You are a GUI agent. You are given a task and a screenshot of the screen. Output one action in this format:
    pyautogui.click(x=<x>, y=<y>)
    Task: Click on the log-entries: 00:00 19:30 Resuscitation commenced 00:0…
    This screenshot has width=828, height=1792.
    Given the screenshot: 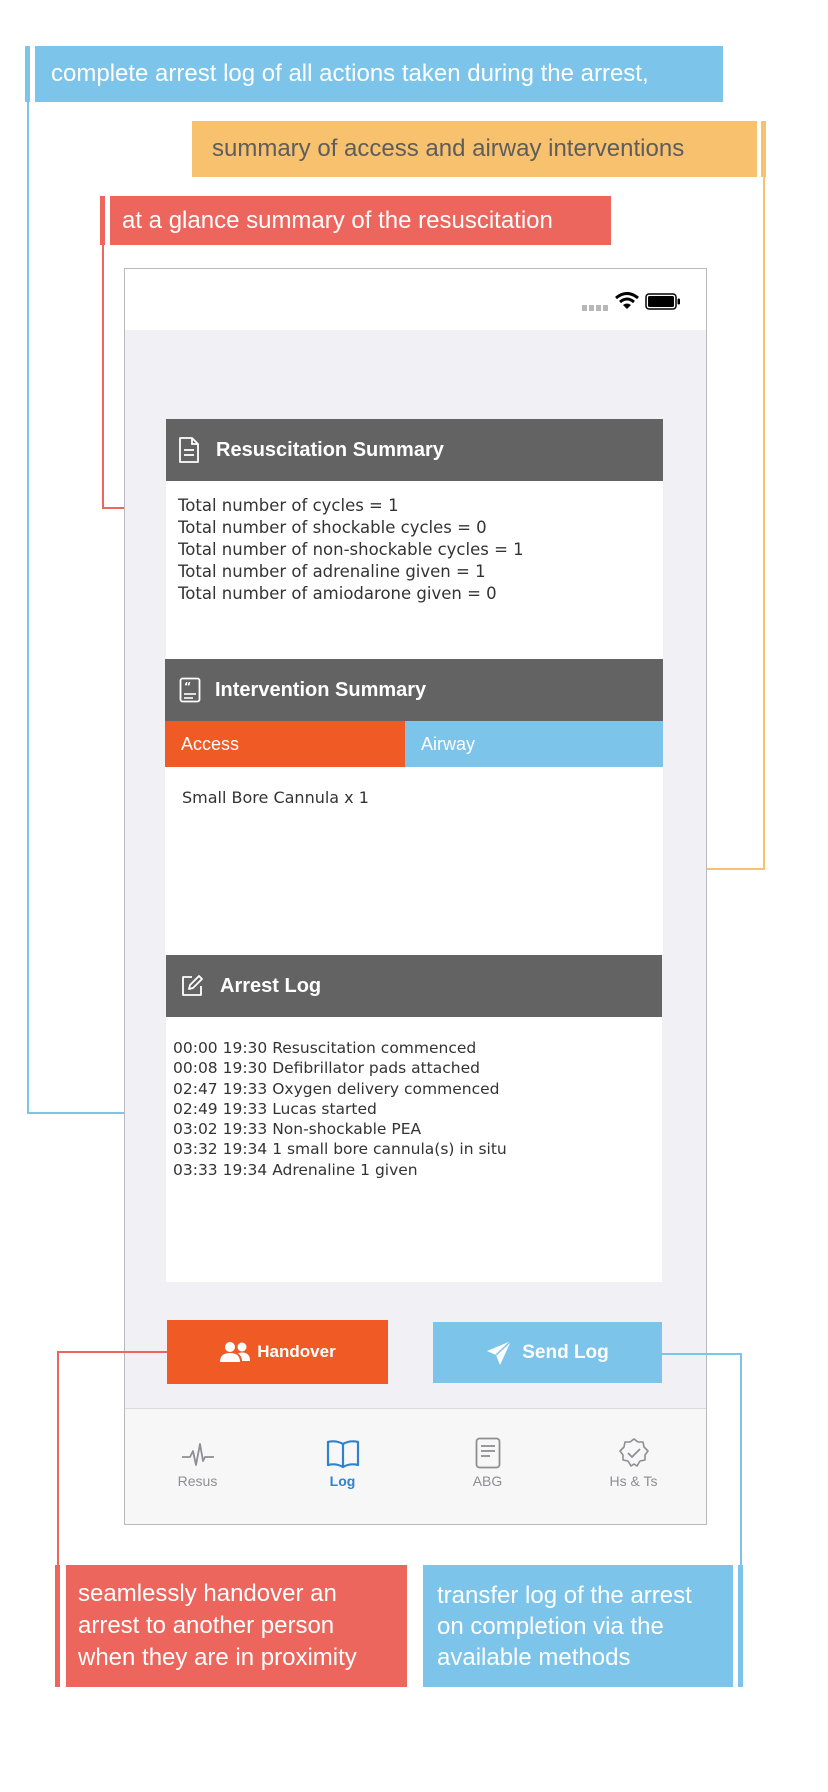 What is the action you would take?
    pyautogui.click(x=340, y=1109)
    